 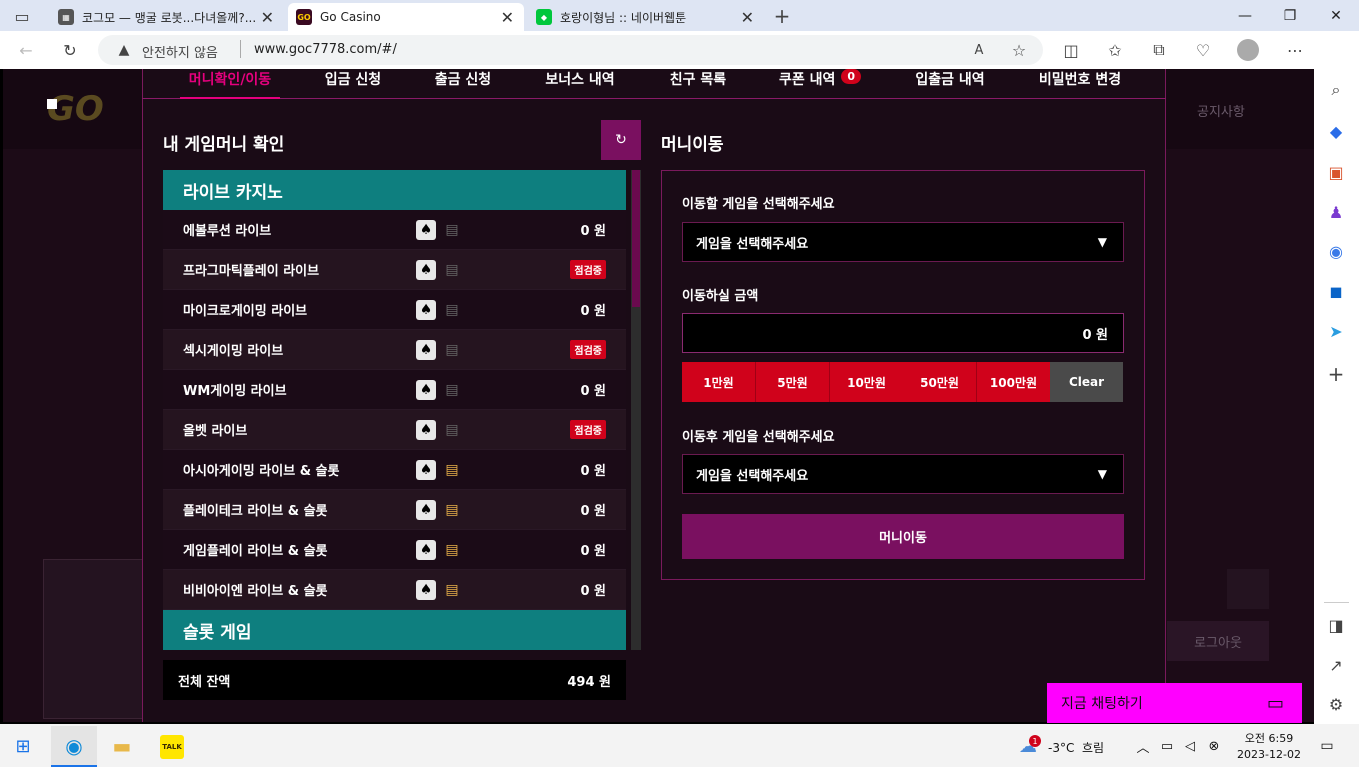 I want to click on restore-icon: ❐, so click(x=1290, y=15).